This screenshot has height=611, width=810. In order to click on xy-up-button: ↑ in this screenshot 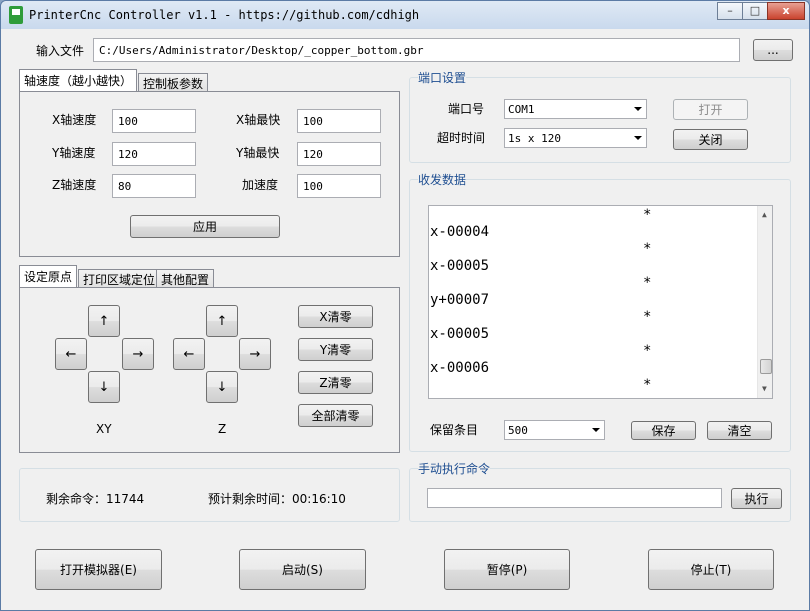, I will do `click(104, 321)`.